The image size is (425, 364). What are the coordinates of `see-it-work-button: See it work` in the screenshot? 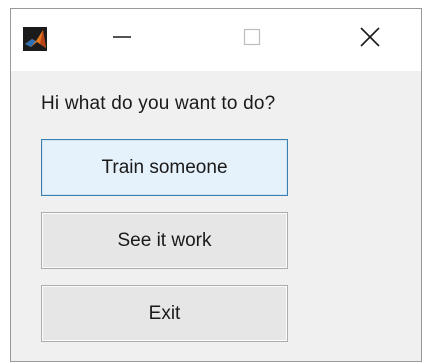 It's located at (164, 240).